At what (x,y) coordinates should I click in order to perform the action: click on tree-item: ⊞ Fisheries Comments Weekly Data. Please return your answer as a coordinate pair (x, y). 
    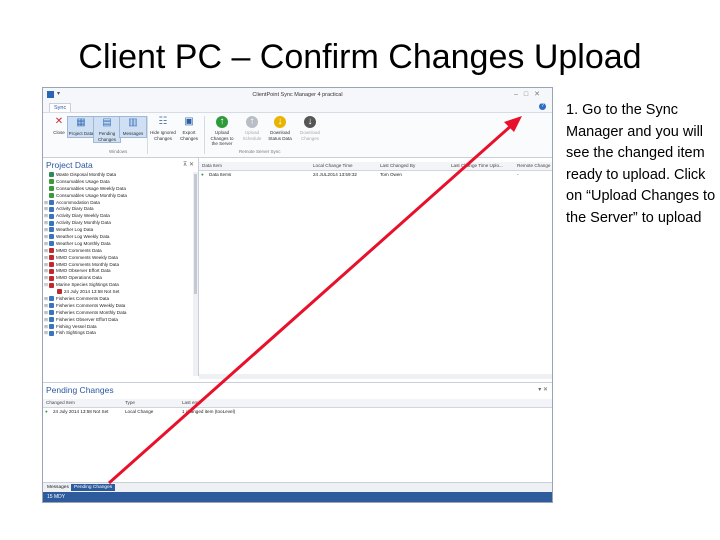
    Looking at the image, I should click on (117, 306).